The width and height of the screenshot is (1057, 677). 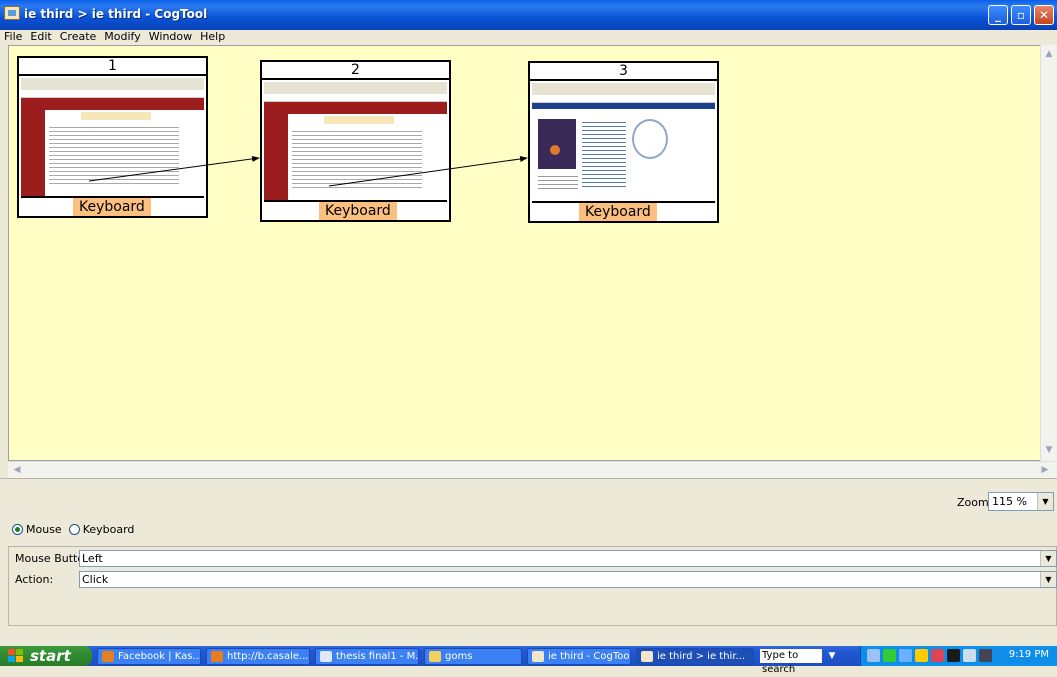 What do you see at coordinates (116, 14) in the screenshot?
I see `window-title: ie third > ie third - CogTool` at bounding box center [116, 14].